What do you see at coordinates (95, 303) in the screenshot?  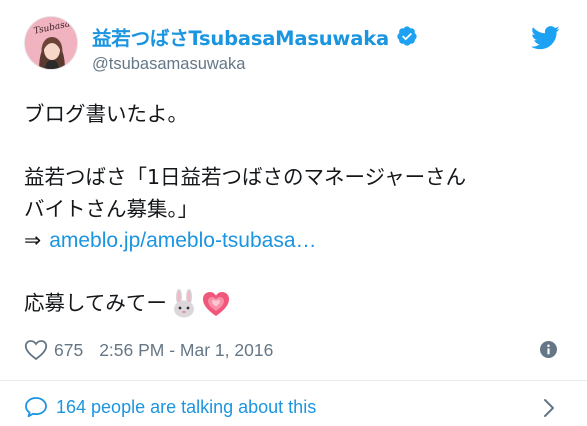 I see `tweet-line-5: 応募してみてー` at bounding box center [95, 303].